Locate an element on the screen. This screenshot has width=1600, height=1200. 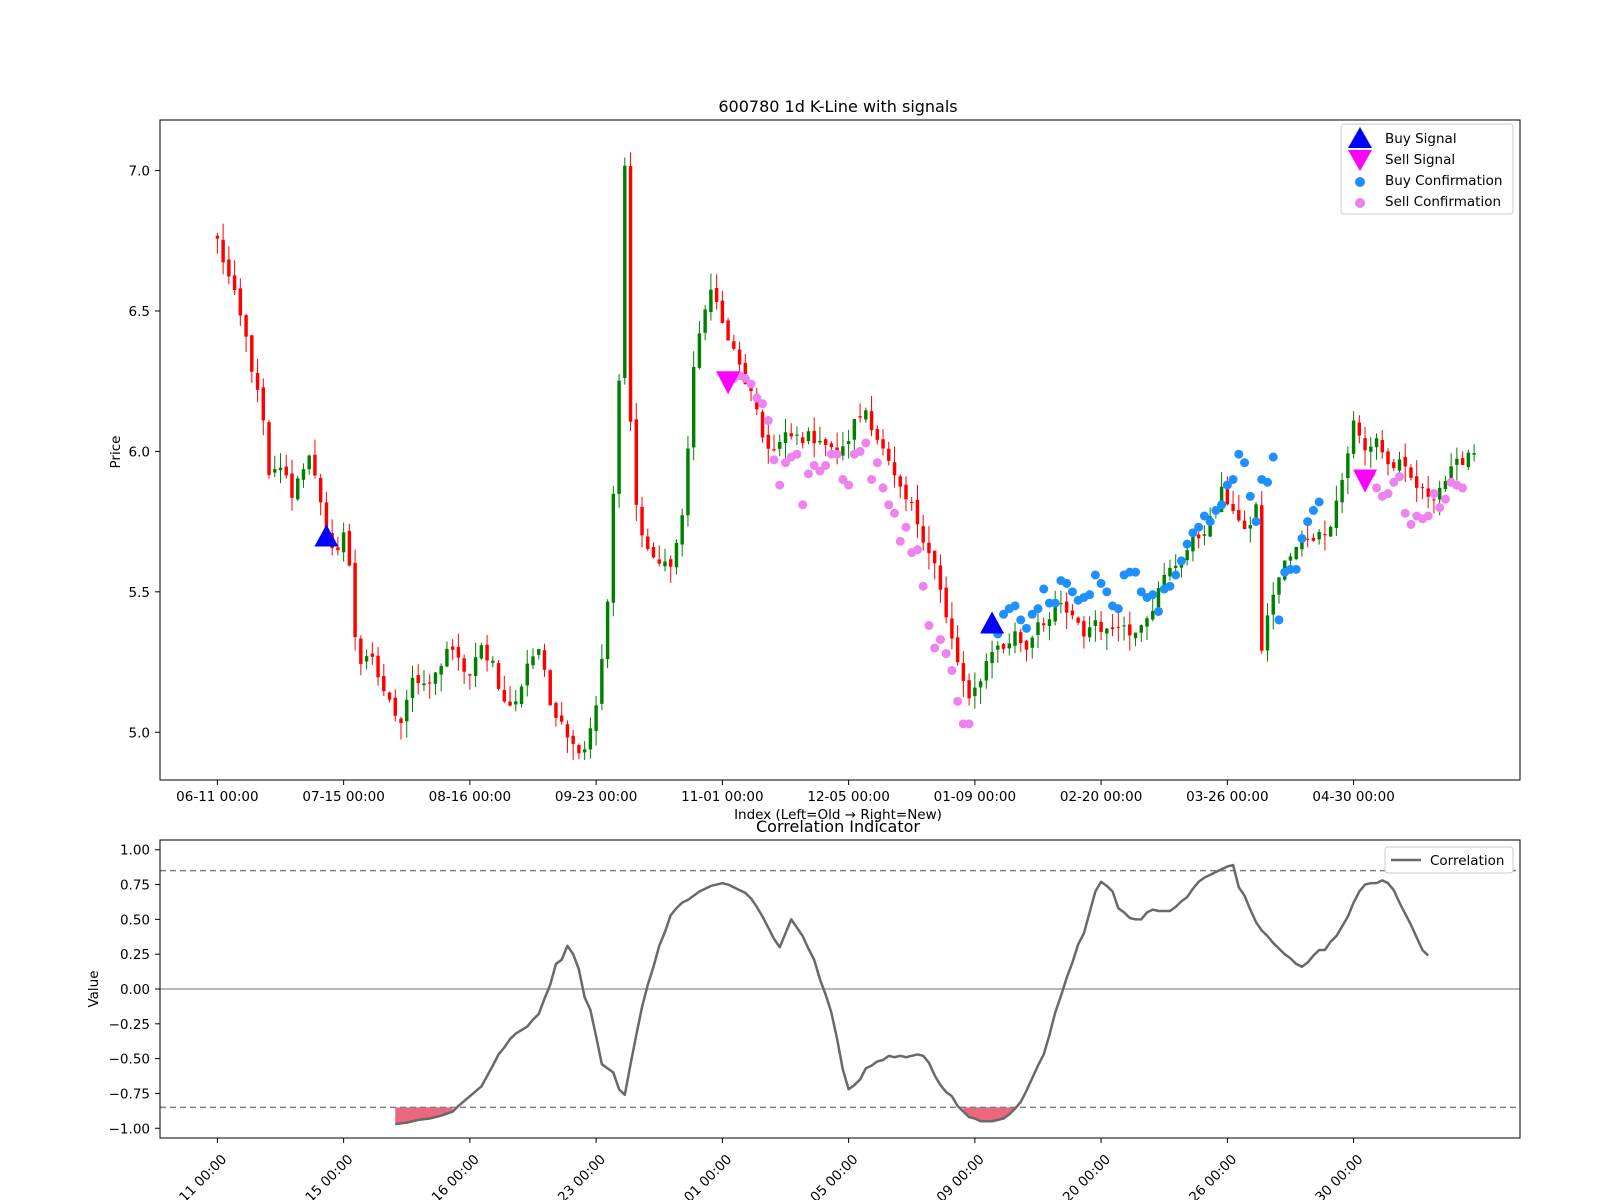
kline-x-tick-label: 03-26 00:00 is located at coordinates (1227, 797).